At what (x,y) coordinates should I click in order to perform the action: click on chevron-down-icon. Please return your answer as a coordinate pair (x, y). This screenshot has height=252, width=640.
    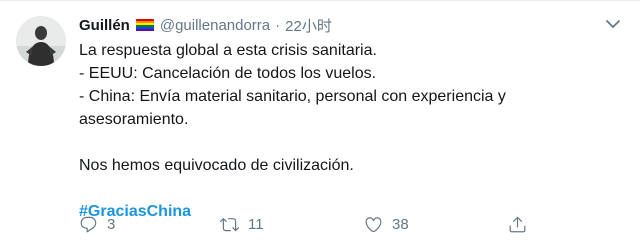
    Looking at the image, I should click on (613, 24).